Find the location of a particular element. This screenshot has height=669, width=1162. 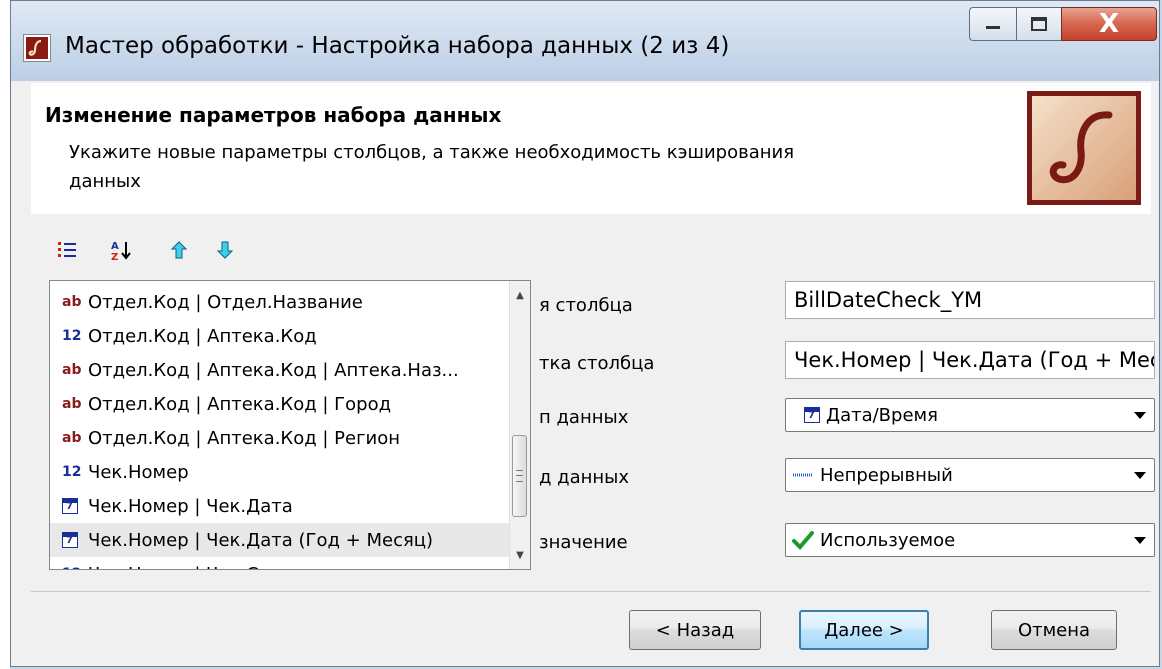

move-down-button is located at coordinates (225, 250).